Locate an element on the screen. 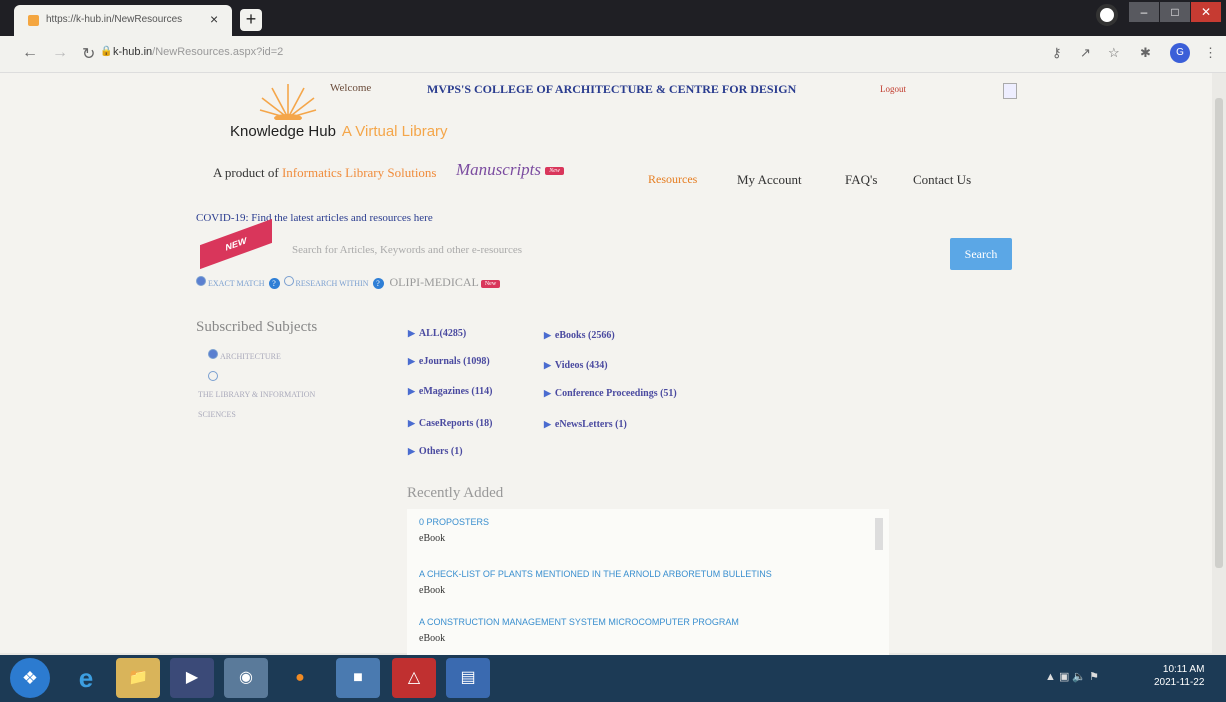 The height and width of the screenshot is (702, 1226). search-button: Search is located at coordinates (981, 254).